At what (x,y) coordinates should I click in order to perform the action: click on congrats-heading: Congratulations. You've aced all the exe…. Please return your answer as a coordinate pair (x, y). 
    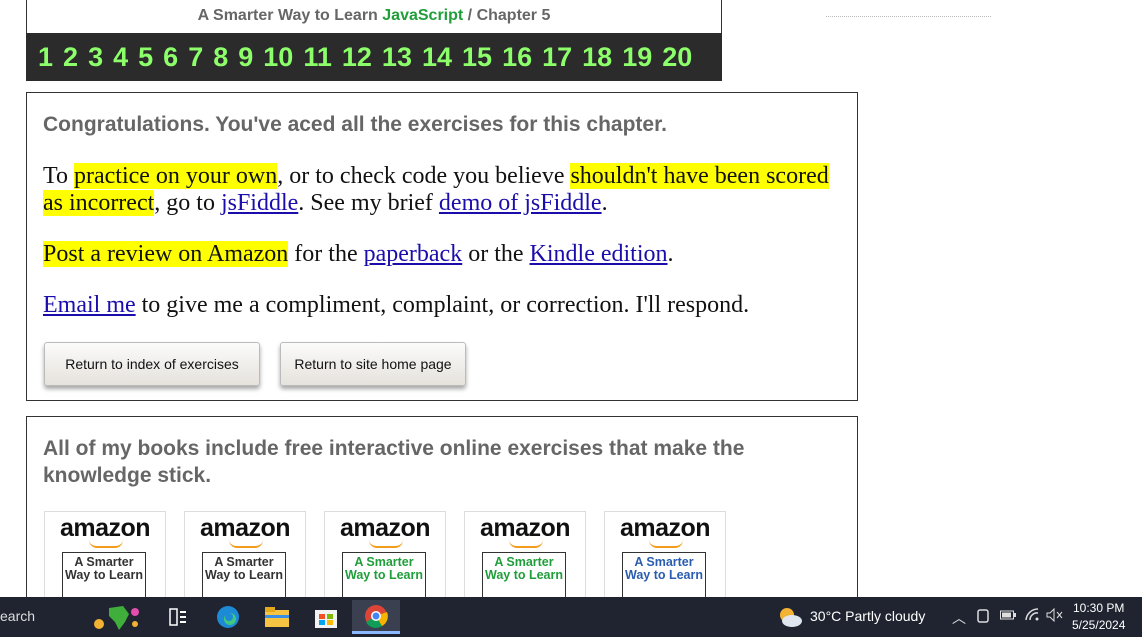
    Looking at the image, I should click on (355, 124).